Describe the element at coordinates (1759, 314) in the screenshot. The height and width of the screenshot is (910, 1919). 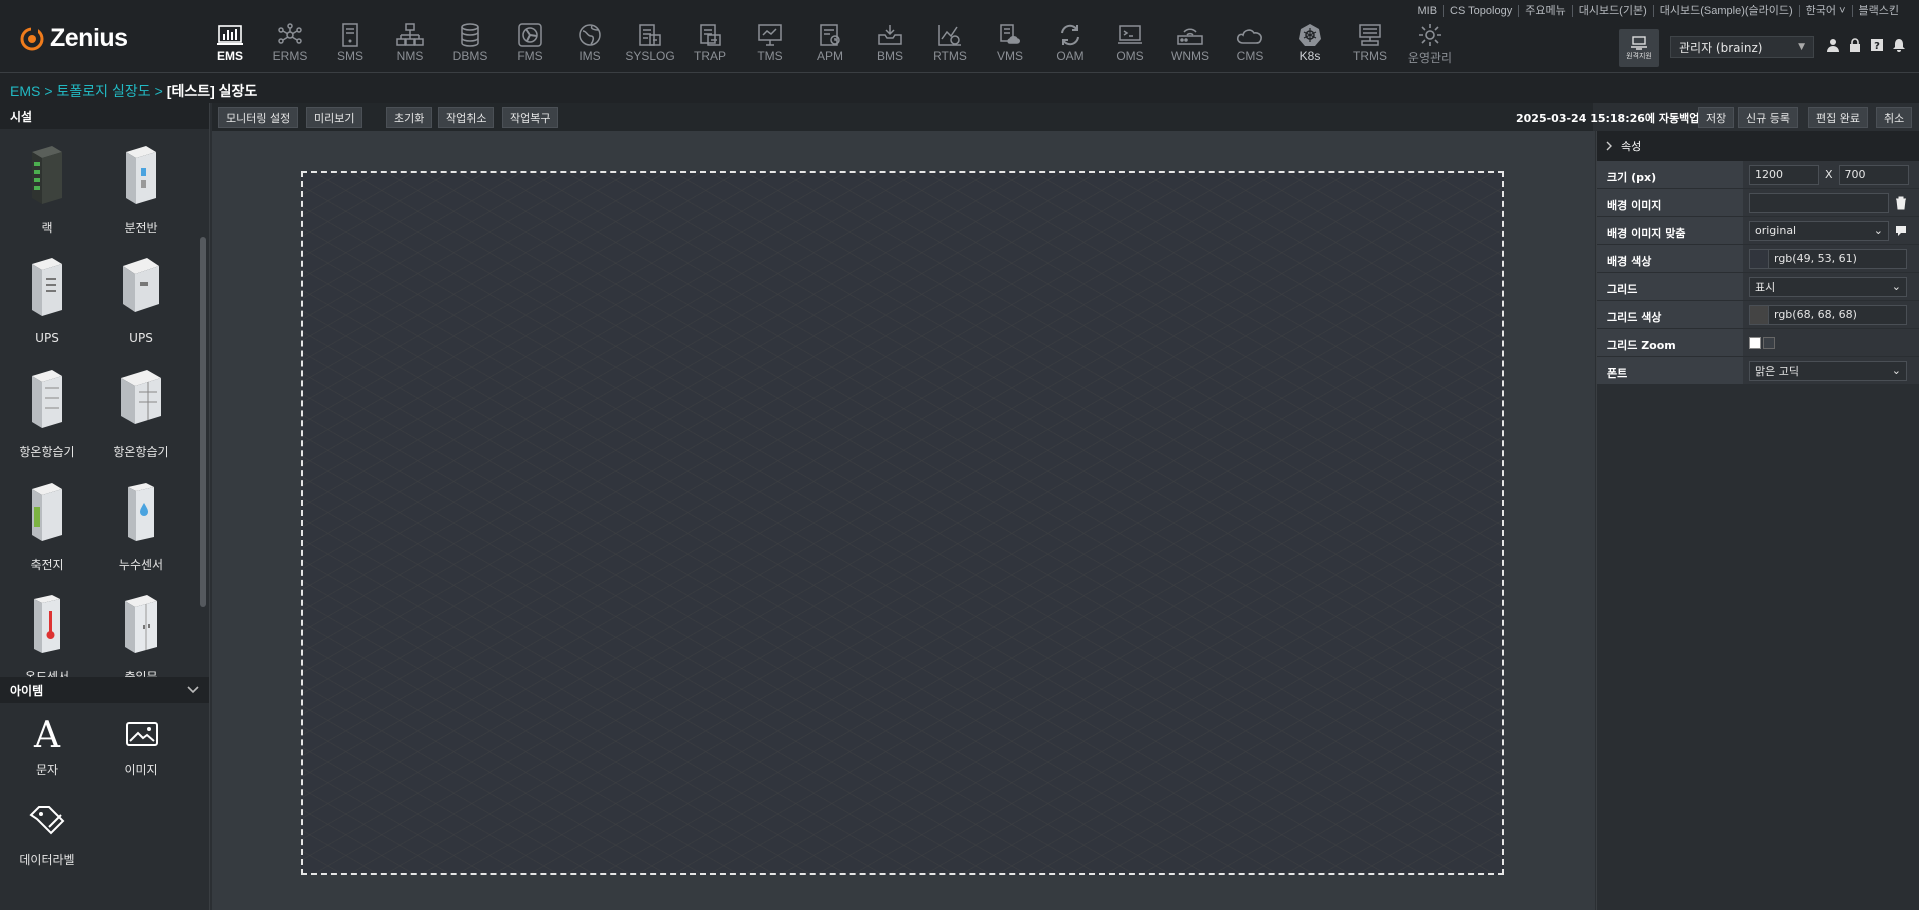
I see `grid-color-swatch` at that location.